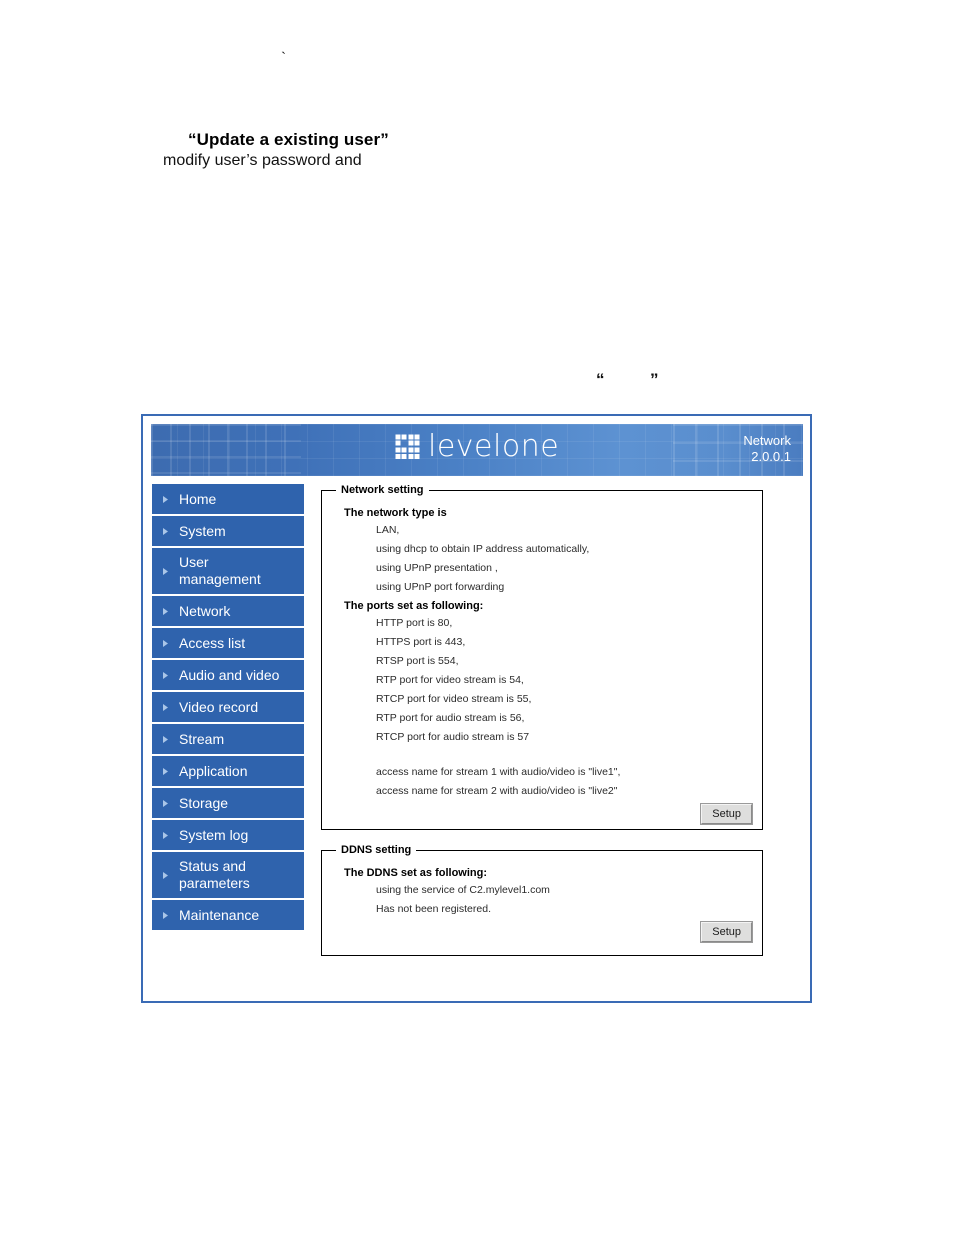 This screenshot has width=954, height=1235. What do you see at coordinates (450, 718) in the screenshot?
I see `port-line: RTP port for audio stream is 56,` at bounding box center [450, 718].